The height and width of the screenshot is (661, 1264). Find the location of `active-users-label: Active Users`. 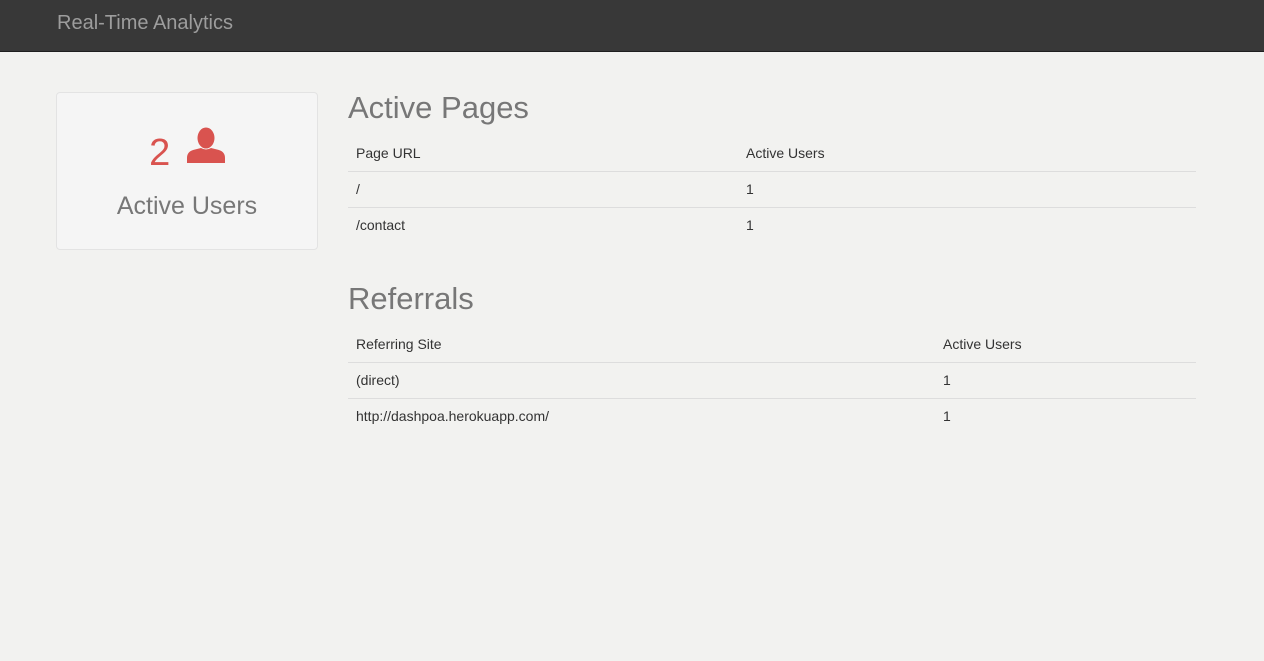

active-users-label: Active Users is located at coordinates (187, 206).